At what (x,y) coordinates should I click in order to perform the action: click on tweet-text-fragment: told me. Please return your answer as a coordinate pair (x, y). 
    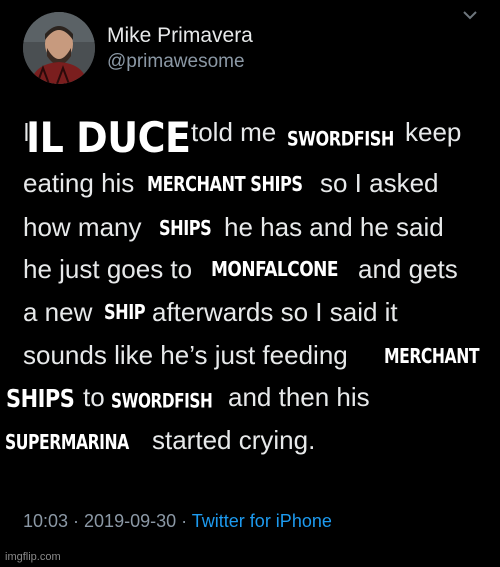
    Looking at the image, I should click on (234, 132).